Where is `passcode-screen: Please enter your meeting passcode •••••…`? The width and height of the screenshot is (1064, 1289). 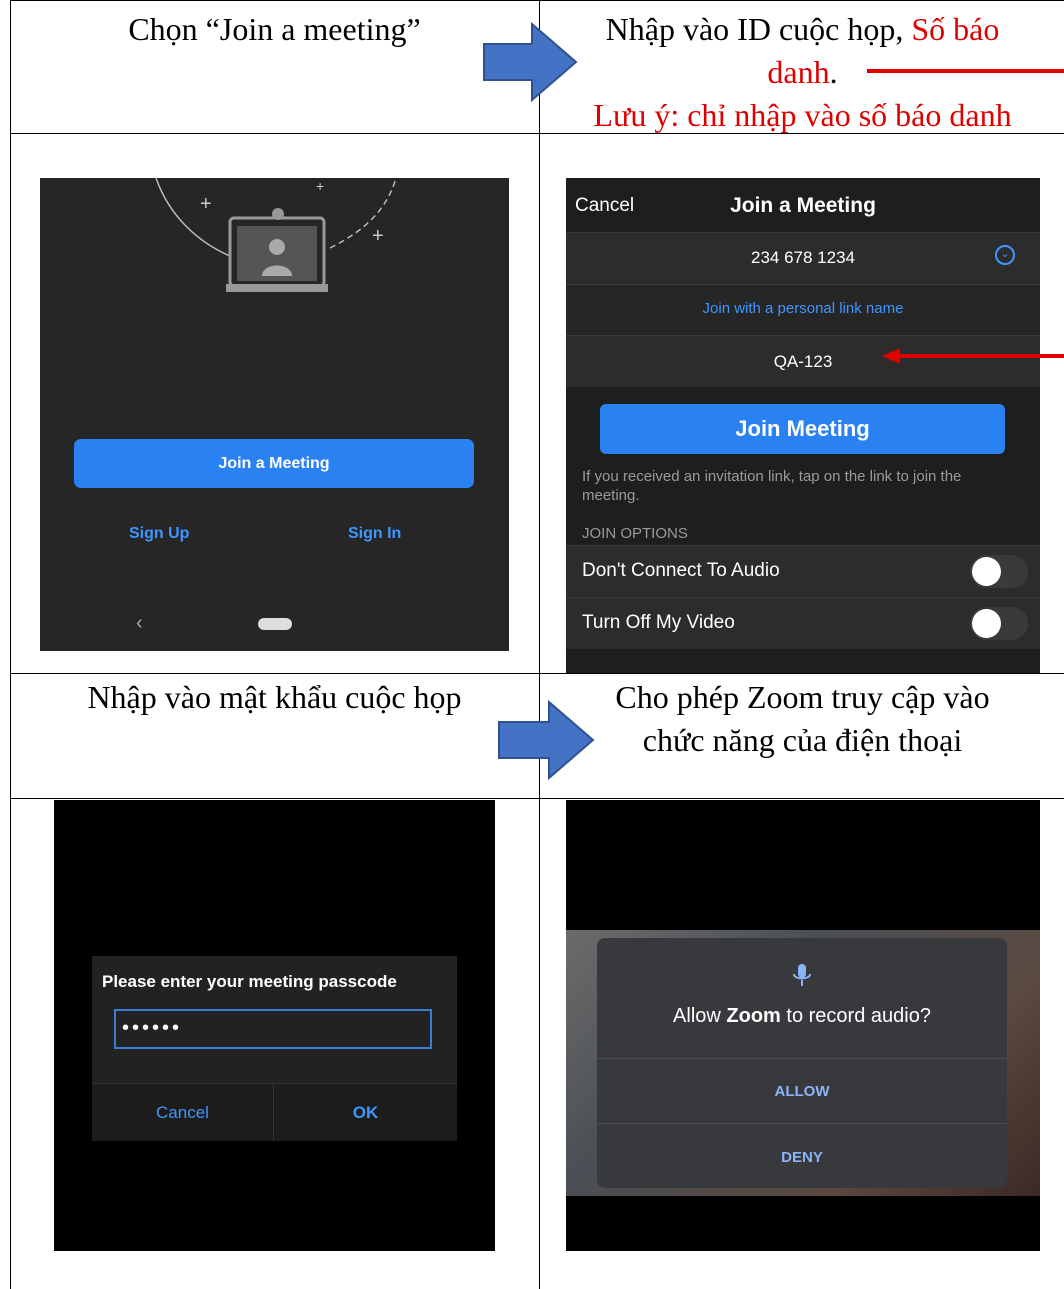 passcode-screen: Please enter your meeting passcode •••••… is located at coordinates (274, 1025).